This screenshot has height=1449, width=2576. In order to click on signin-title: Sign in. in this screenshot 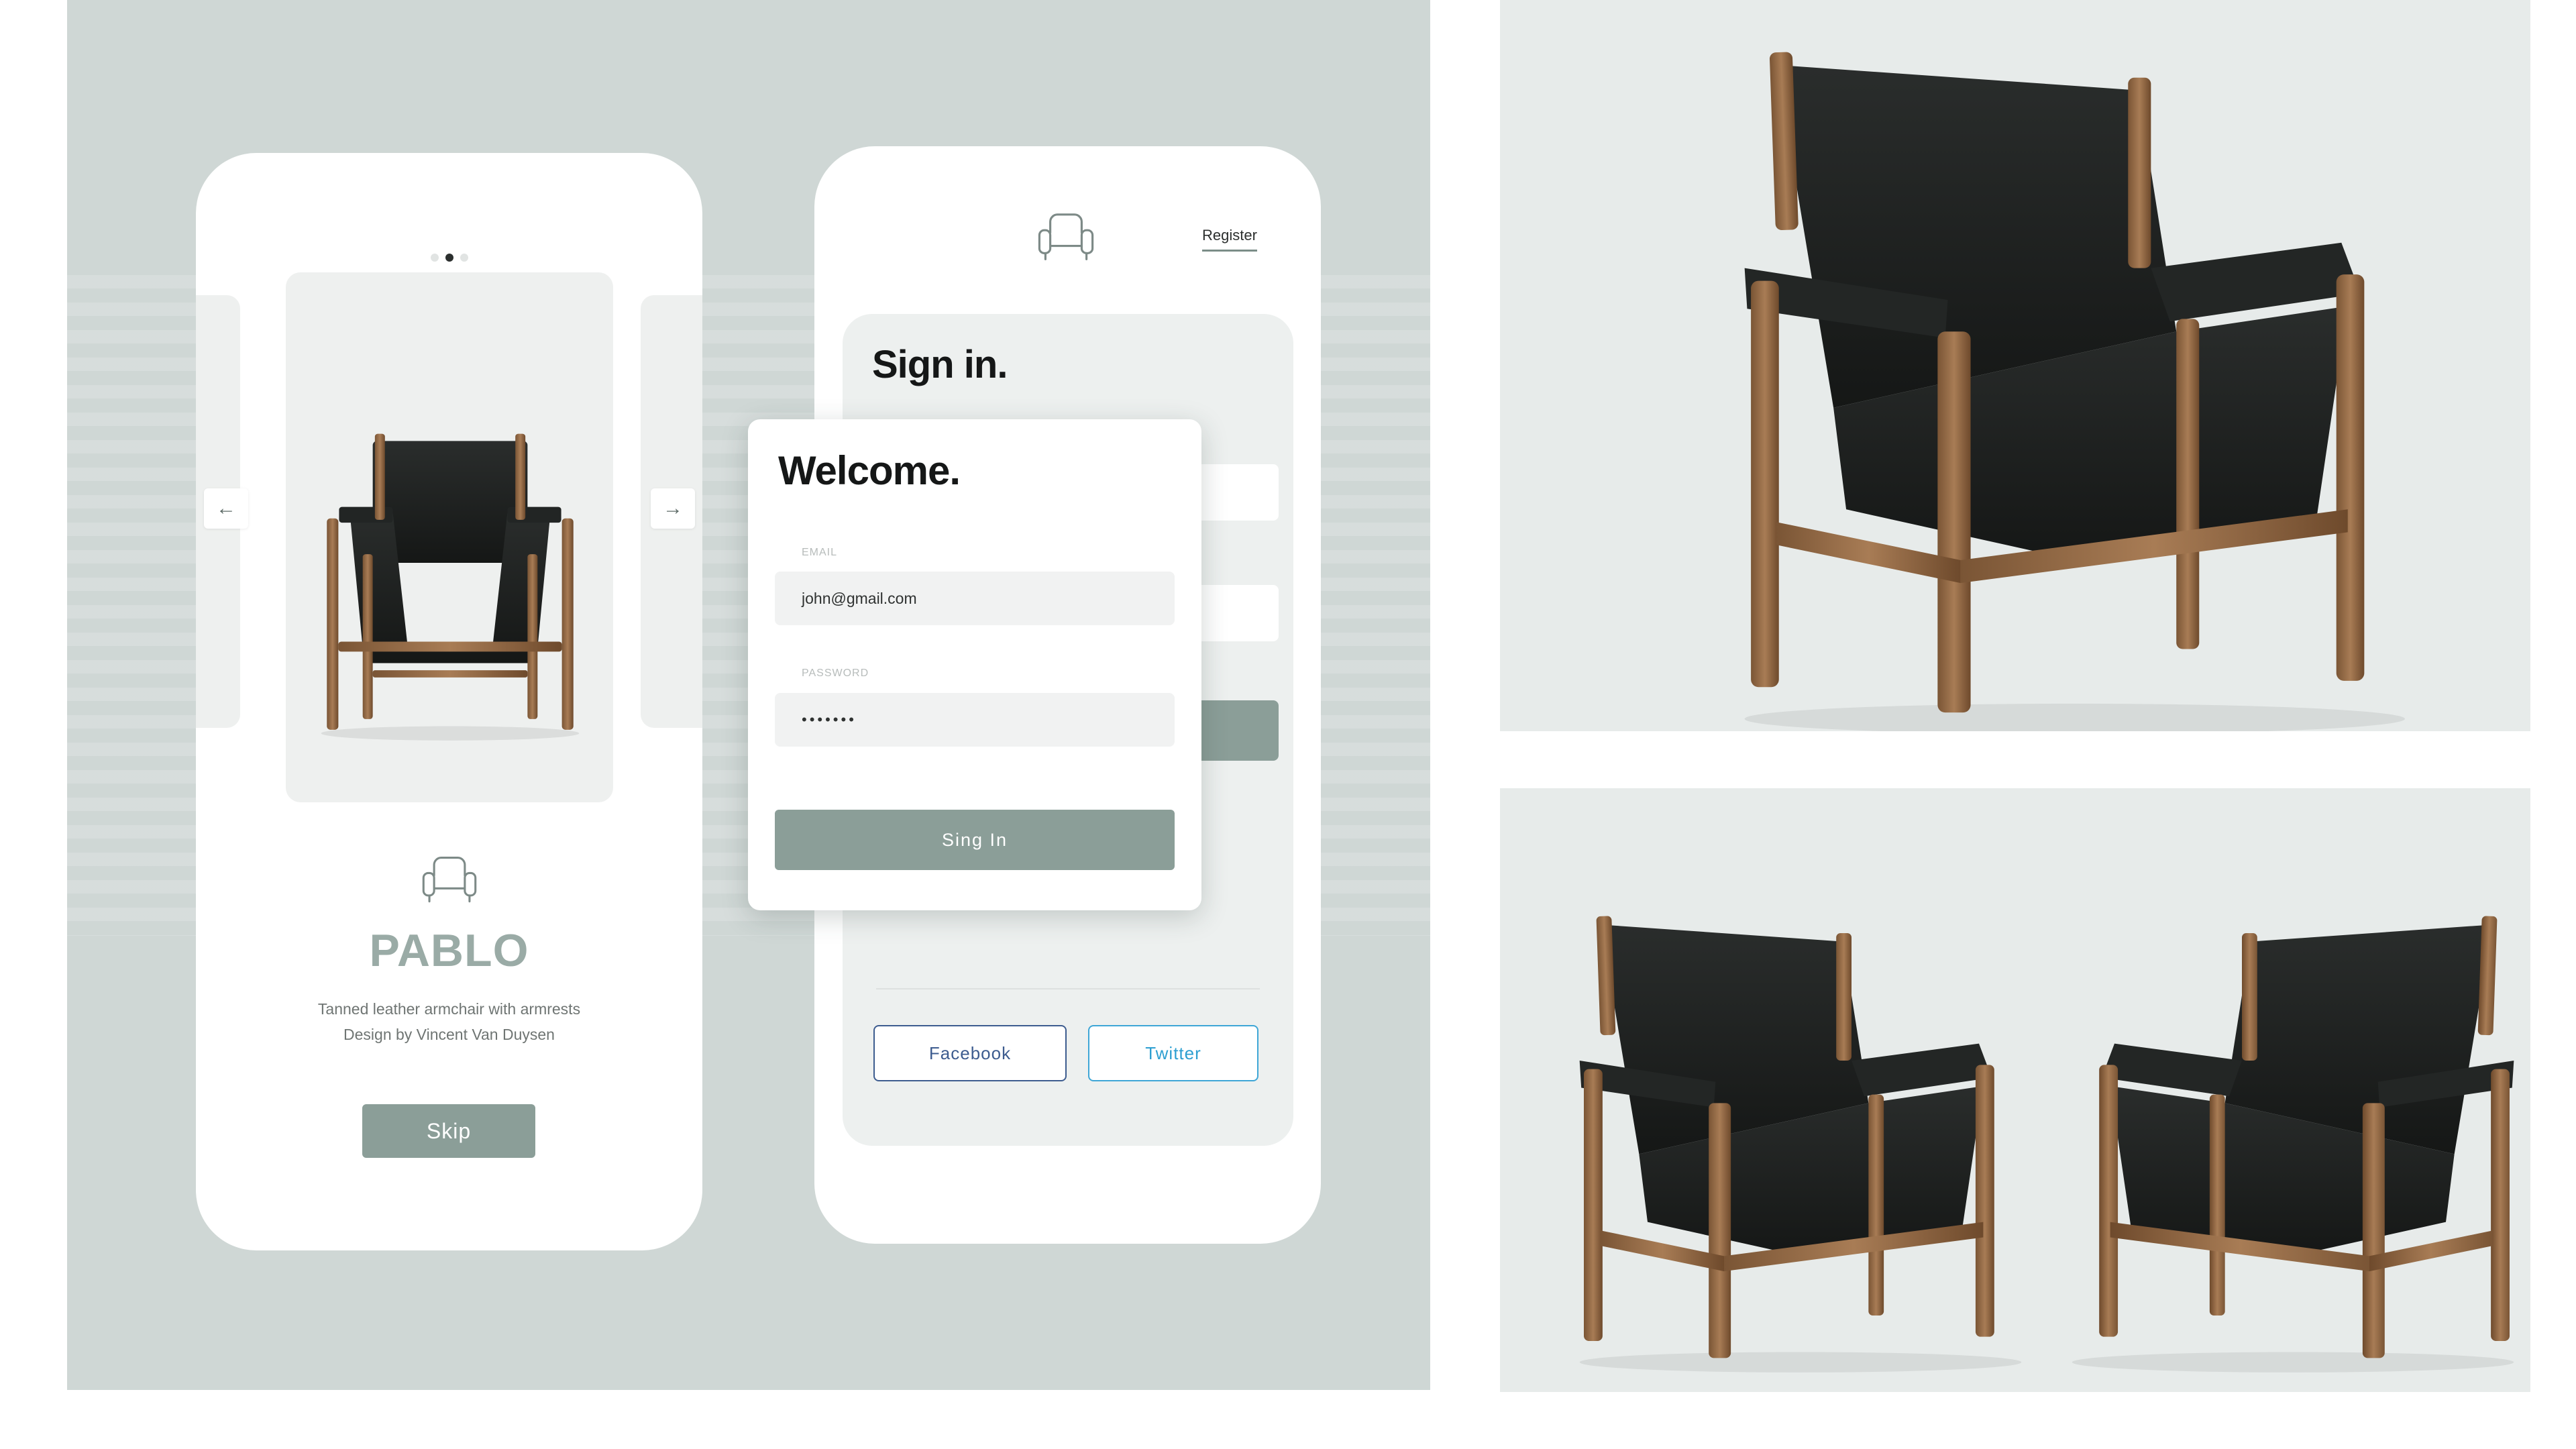, I will do `click(940, 364)`.